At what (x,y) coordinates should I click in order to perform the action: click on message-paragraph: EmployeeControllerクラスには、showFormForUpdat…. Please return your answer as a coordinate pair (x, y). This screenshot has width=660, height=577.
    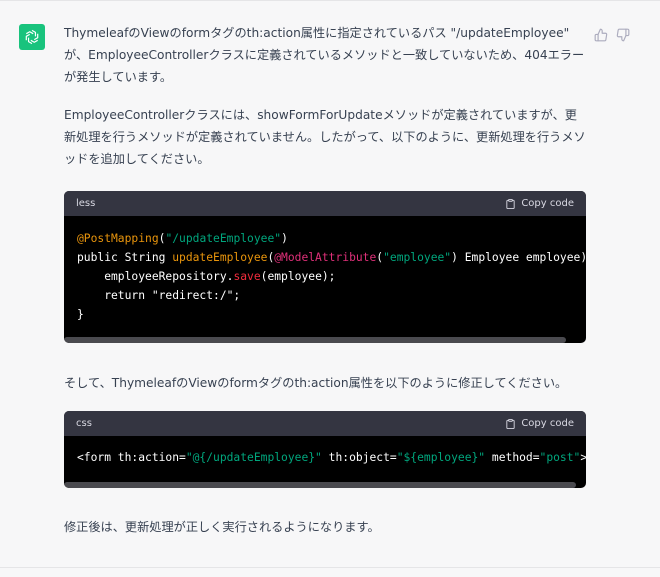
    Looking at the image, I should click on (325, 137).